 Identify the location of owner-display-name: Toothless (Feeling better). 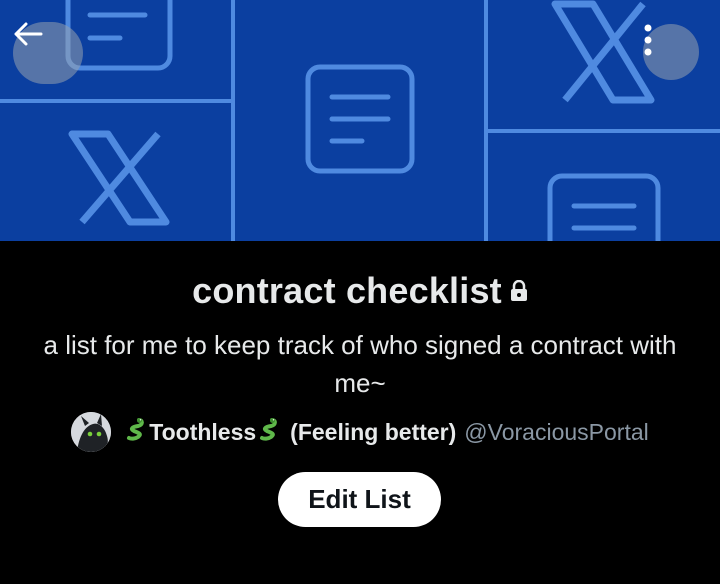
(289, 432).